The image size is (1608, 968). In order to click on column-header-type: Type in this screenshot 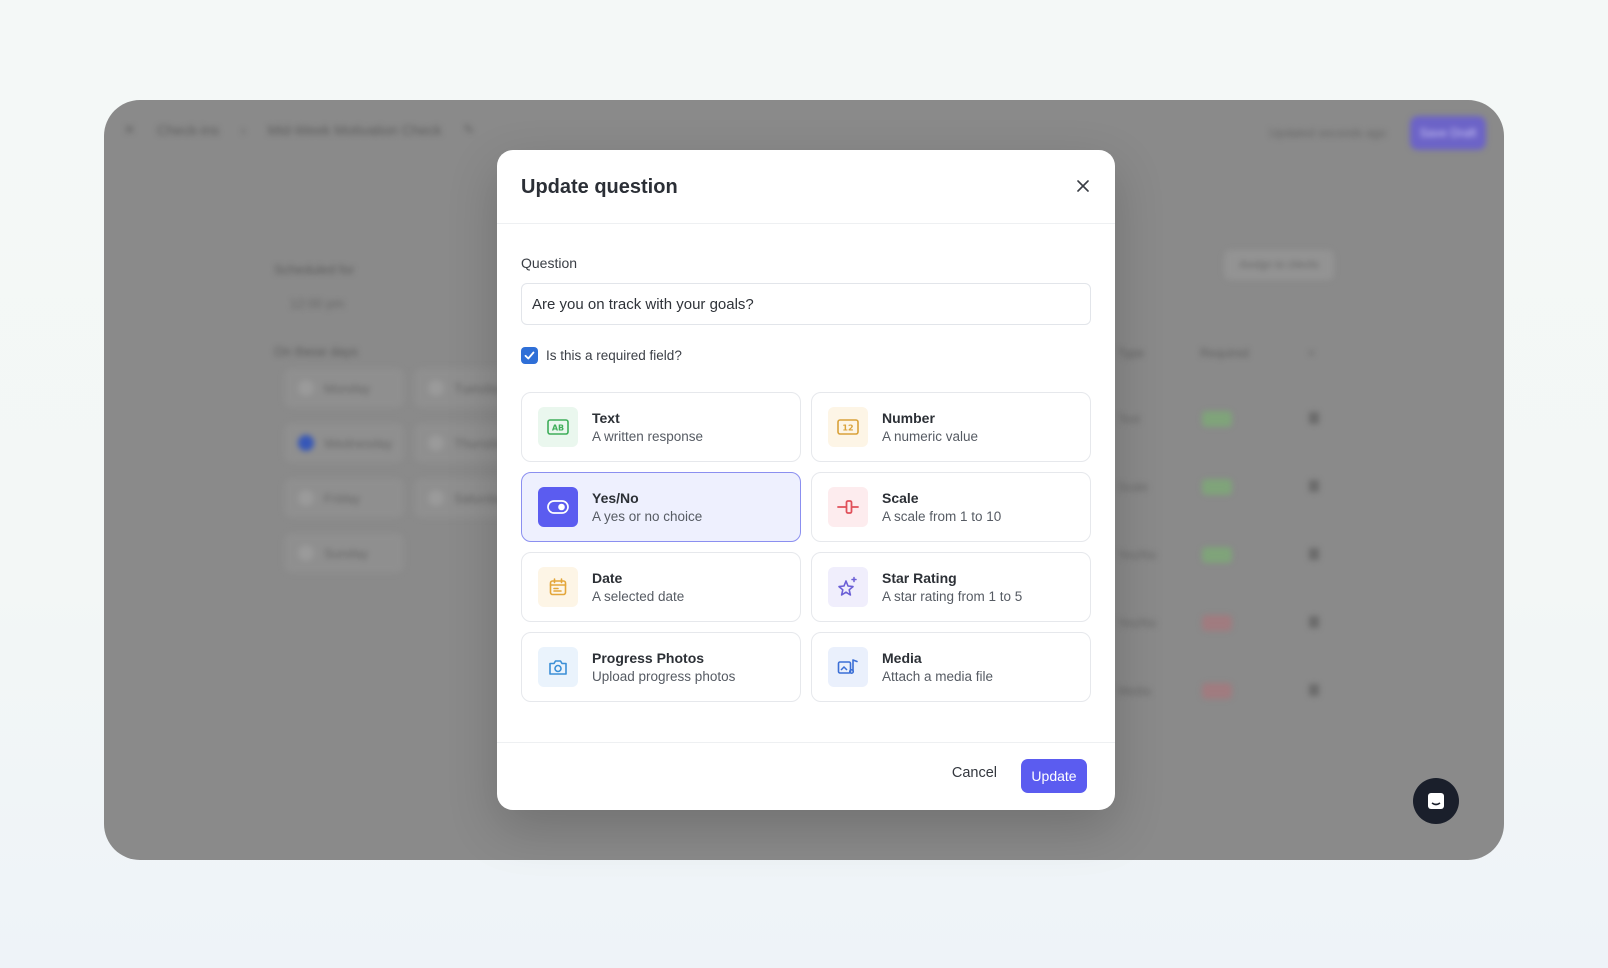, I will do `click(1131, 353)`.